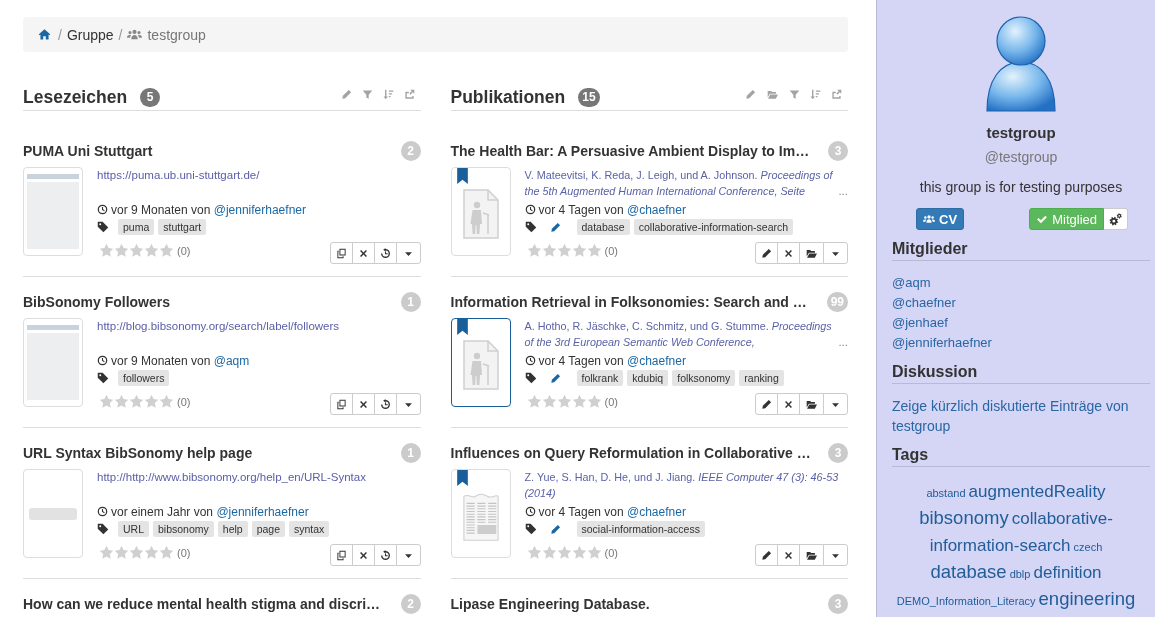 The image size is (1155, 617). What do you see at coordinates (53, 513) in the screenshot?
I see `image-placeholder` at bounding box center [53, 513].